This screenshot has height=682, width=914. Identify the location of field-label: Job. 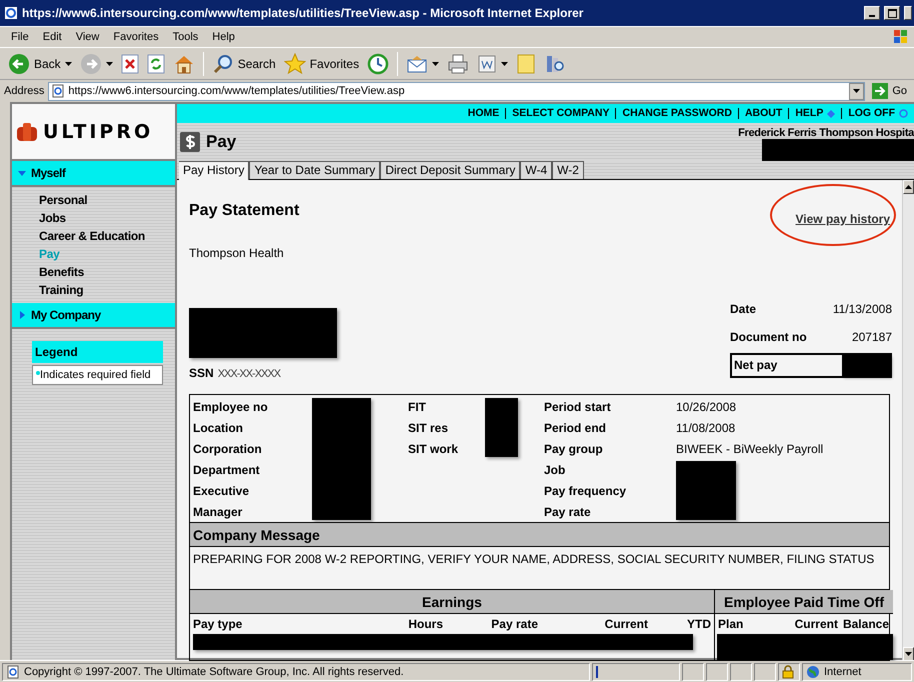
(555, 469).